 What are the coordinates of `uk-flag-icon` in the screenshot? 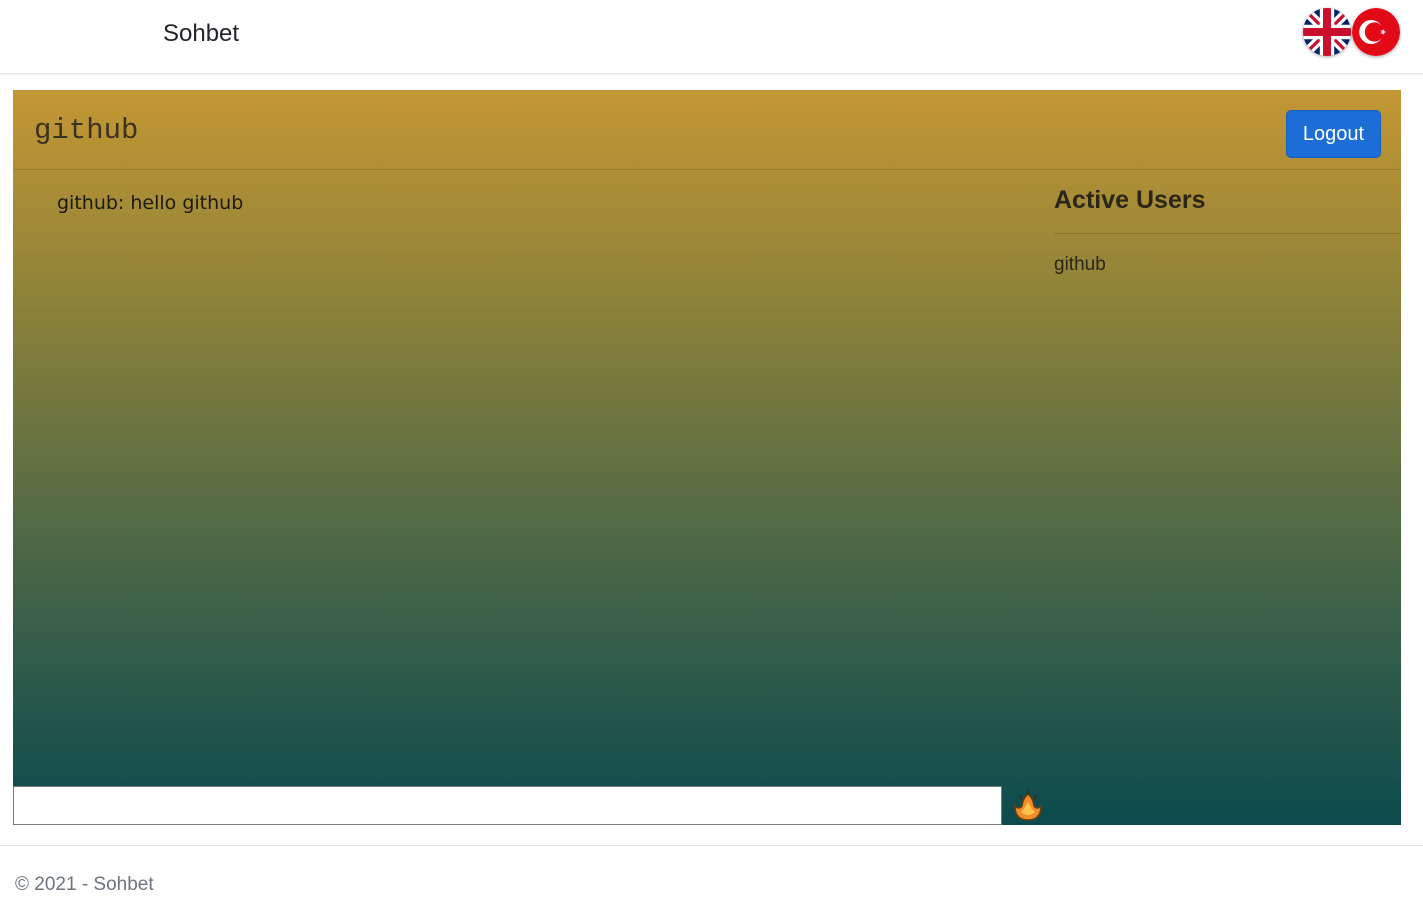 It's located at (1327, 32).